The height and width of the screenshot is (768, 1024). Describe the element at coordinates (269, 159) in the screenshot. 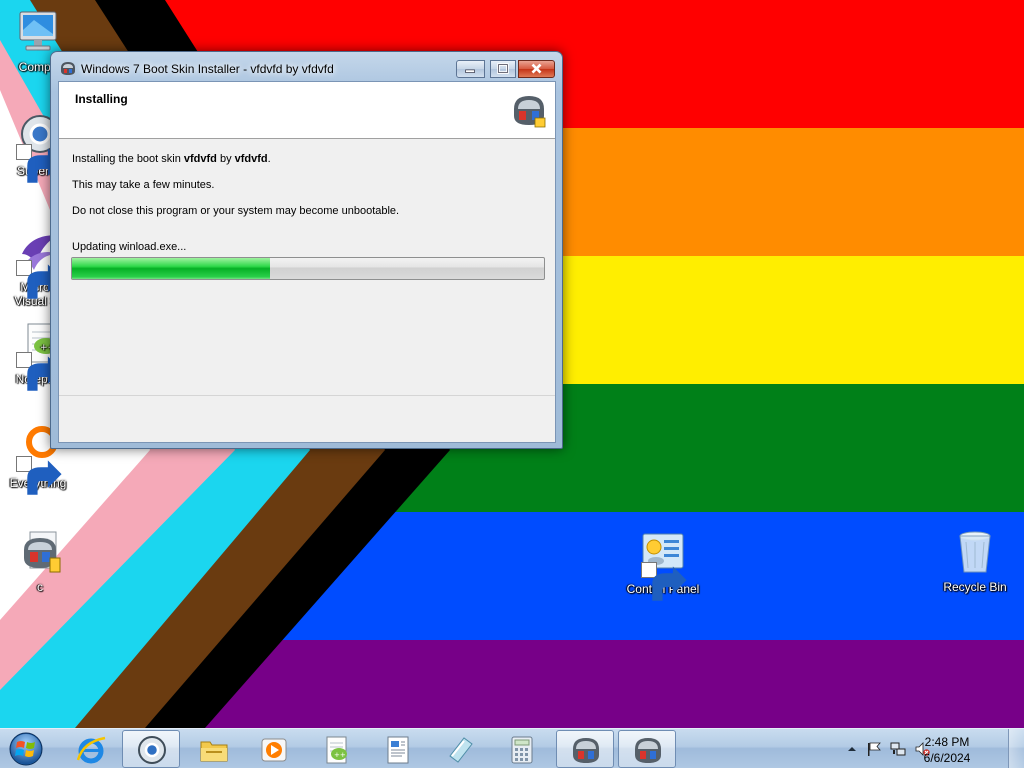

I see `line1-suffix: .` at that location.